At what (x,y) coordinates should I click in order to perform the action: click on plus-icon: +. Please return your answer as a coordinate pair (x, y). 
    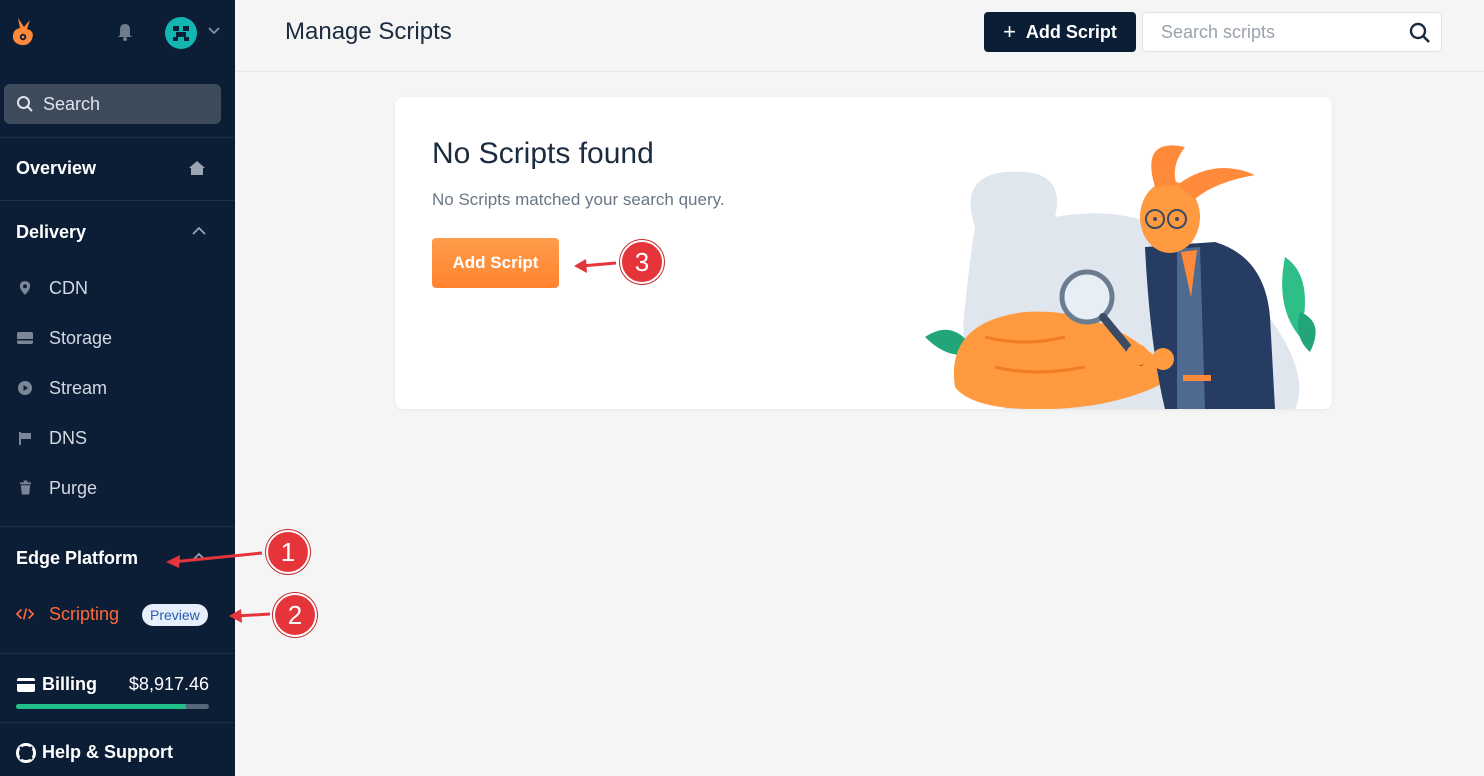
    Looking at the image, I should click on (1009, 31).